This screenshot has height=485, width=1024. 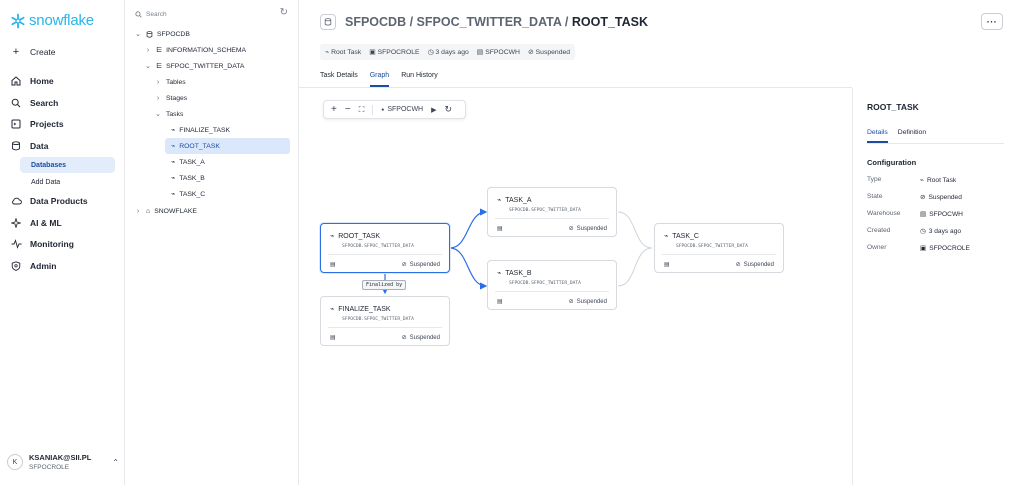 What do you see at coordinates (498, 52) in the screenshot?
I see `meta-warehouse: ▤ SFPOCWH` at bounding box center [498, 52].